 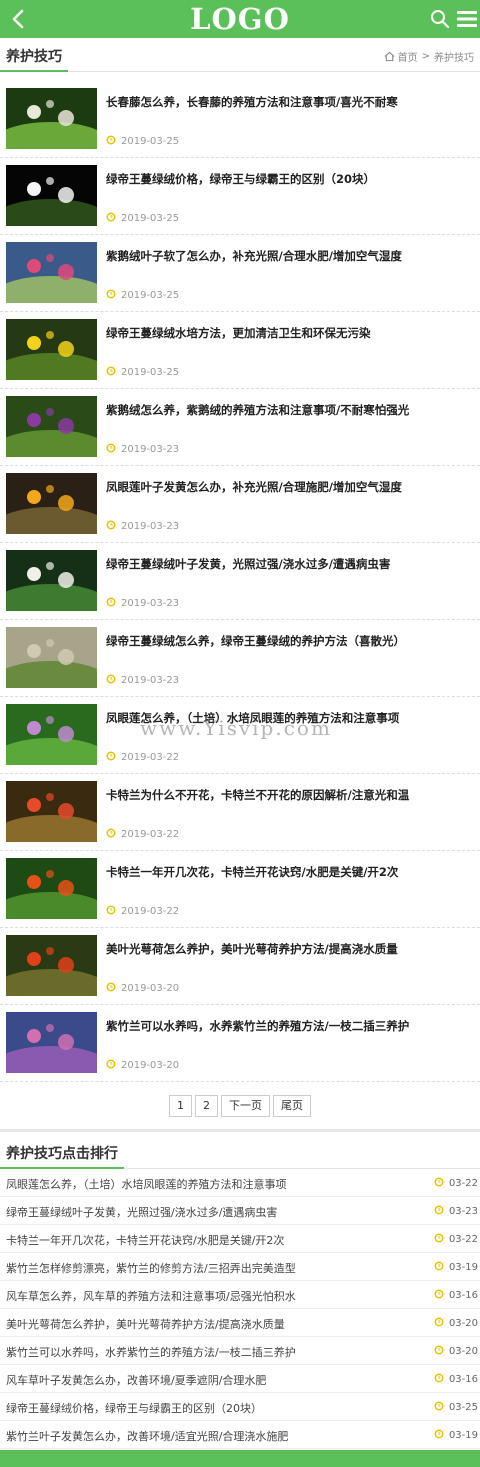 I want to click on article-item: 紫竹兰可以水养吗，水养紫竹兰的养殖方法/一枝二插三养护 2019-03-20, so click(x=240, y=1043).